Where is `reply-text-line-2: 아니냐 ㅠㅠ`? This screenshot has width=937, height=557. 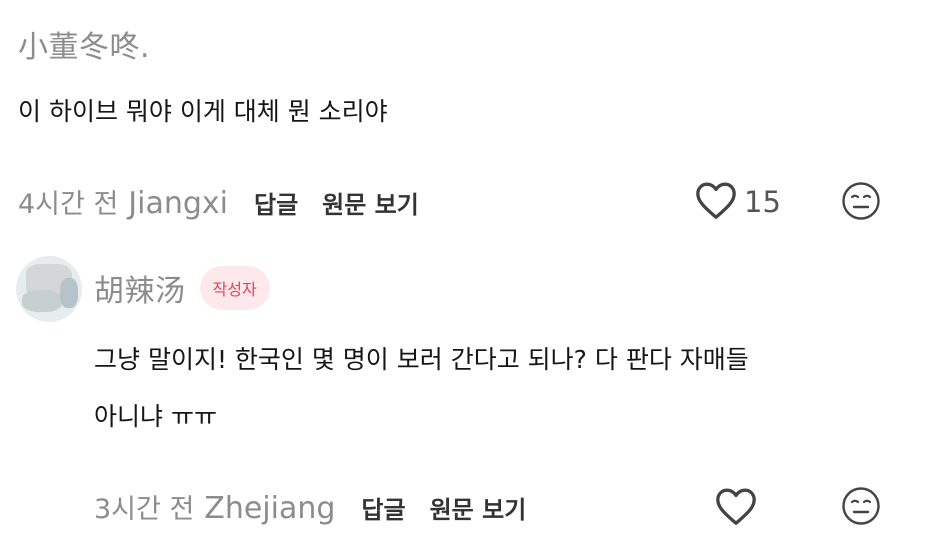 reply-text-line-2: 아니냐 ㅠㅠ is located at coordinates (155, 416).